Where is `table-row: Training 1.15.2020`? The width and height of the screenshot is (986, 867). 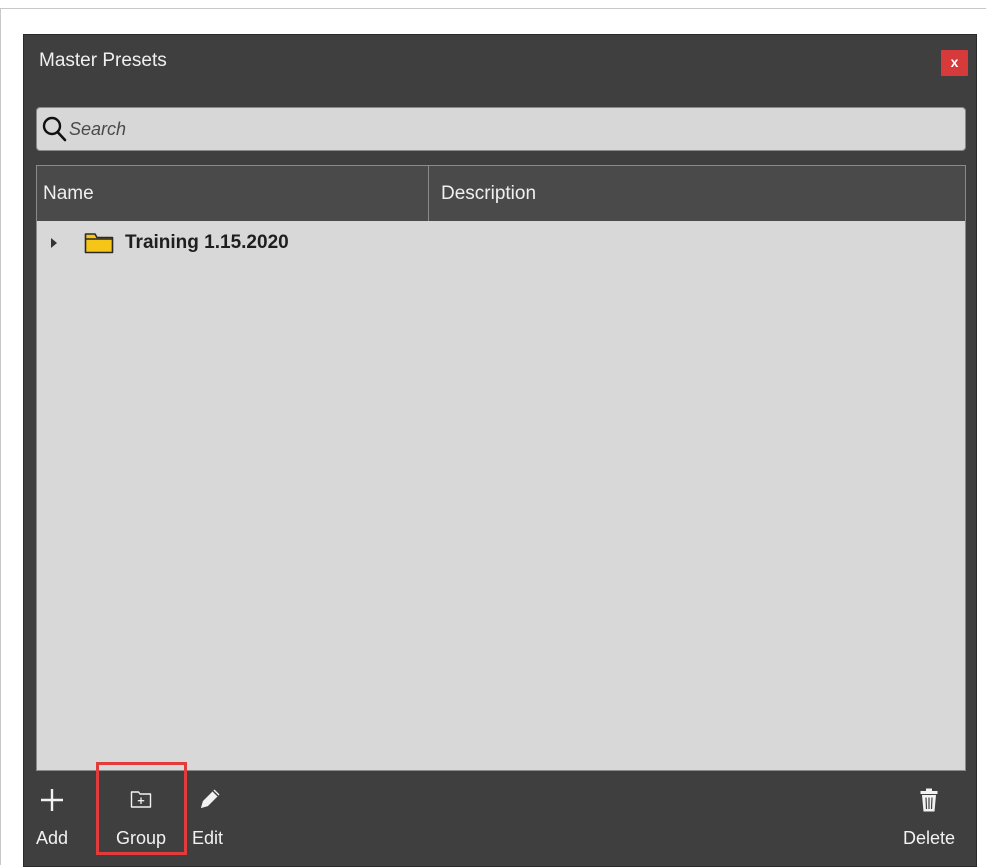
table-row: Training 1.15.2020 is located at coordinates (501, 245).